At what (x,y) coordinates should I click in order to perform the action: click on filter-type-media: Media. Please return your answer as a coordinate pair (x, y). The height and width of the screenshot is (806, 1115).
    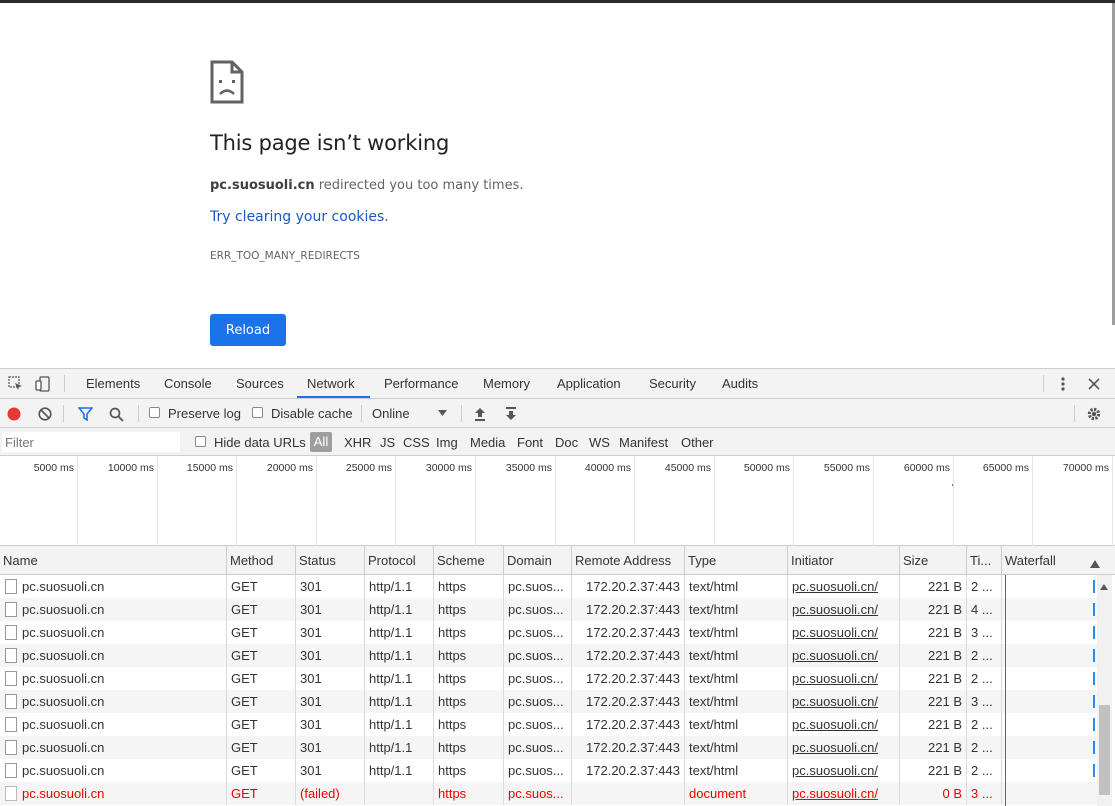
    Looking at the image, I should click on (487, 442).